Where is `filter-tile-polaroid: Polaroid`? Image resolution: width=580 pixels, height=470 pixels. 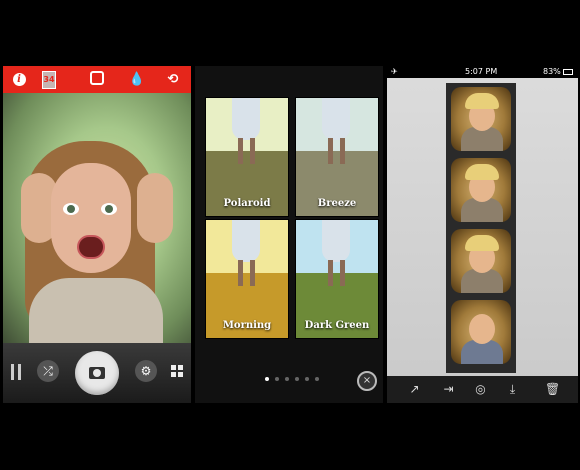
filter-tile-polaroid: Polaroid is located at coordinates (247, 157).